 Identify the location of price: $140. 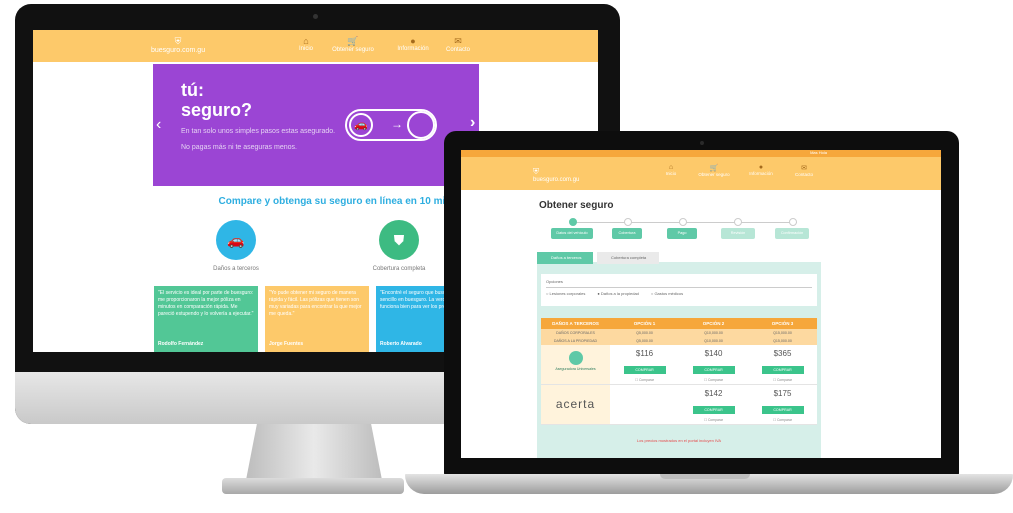
(713, 353).